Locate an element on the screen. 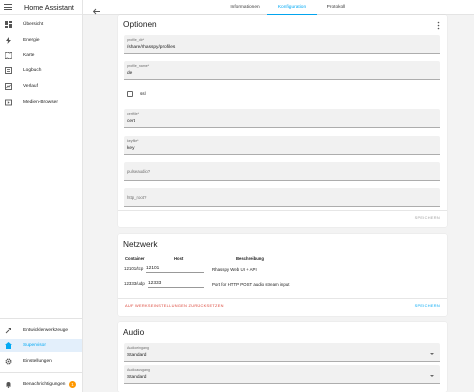 The height and width of the screenshot is (392, 474). field-label: profile_name* is located at coordinates (138, 66).